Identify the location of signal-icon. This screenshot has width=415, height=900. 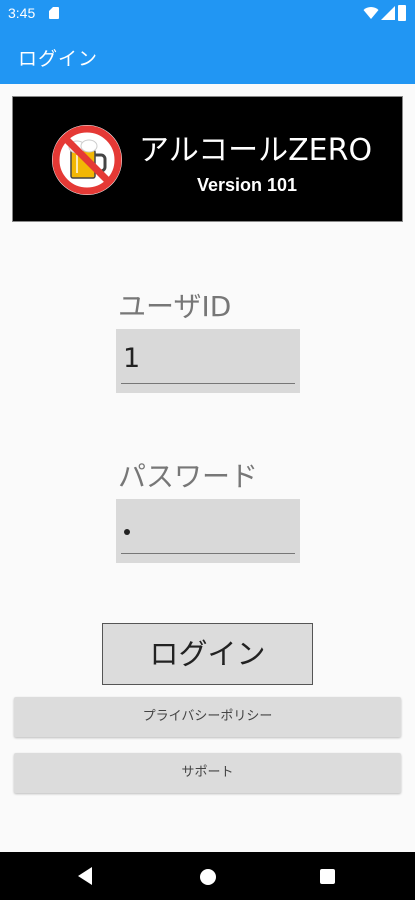
(388, 13).